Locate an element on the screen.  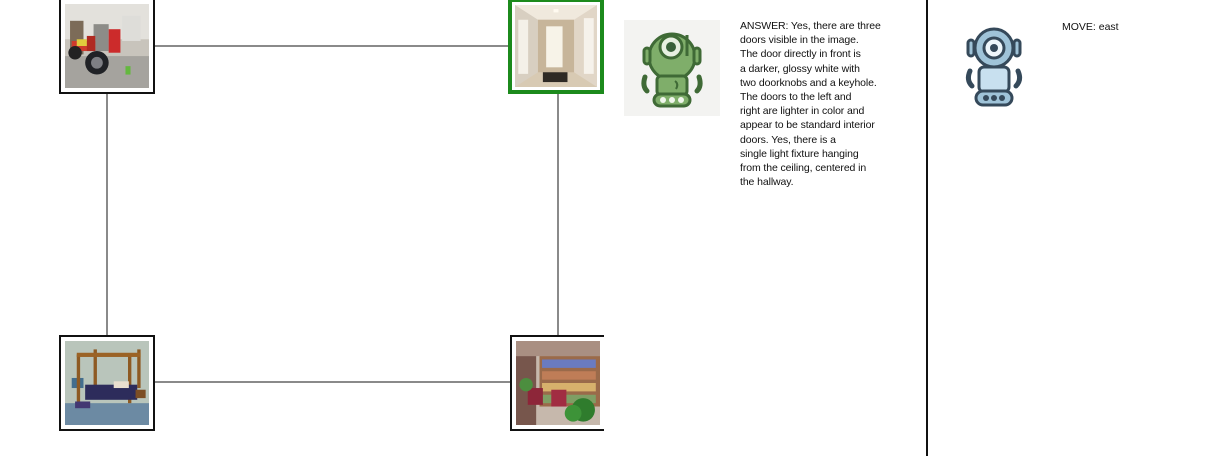
edge-garage-hallway is located at coordinates (332, 46).